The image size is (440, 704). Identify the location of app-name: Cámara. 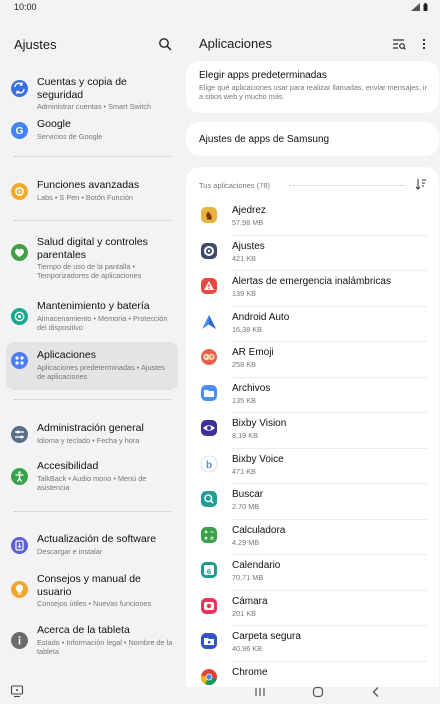
(250, 601).